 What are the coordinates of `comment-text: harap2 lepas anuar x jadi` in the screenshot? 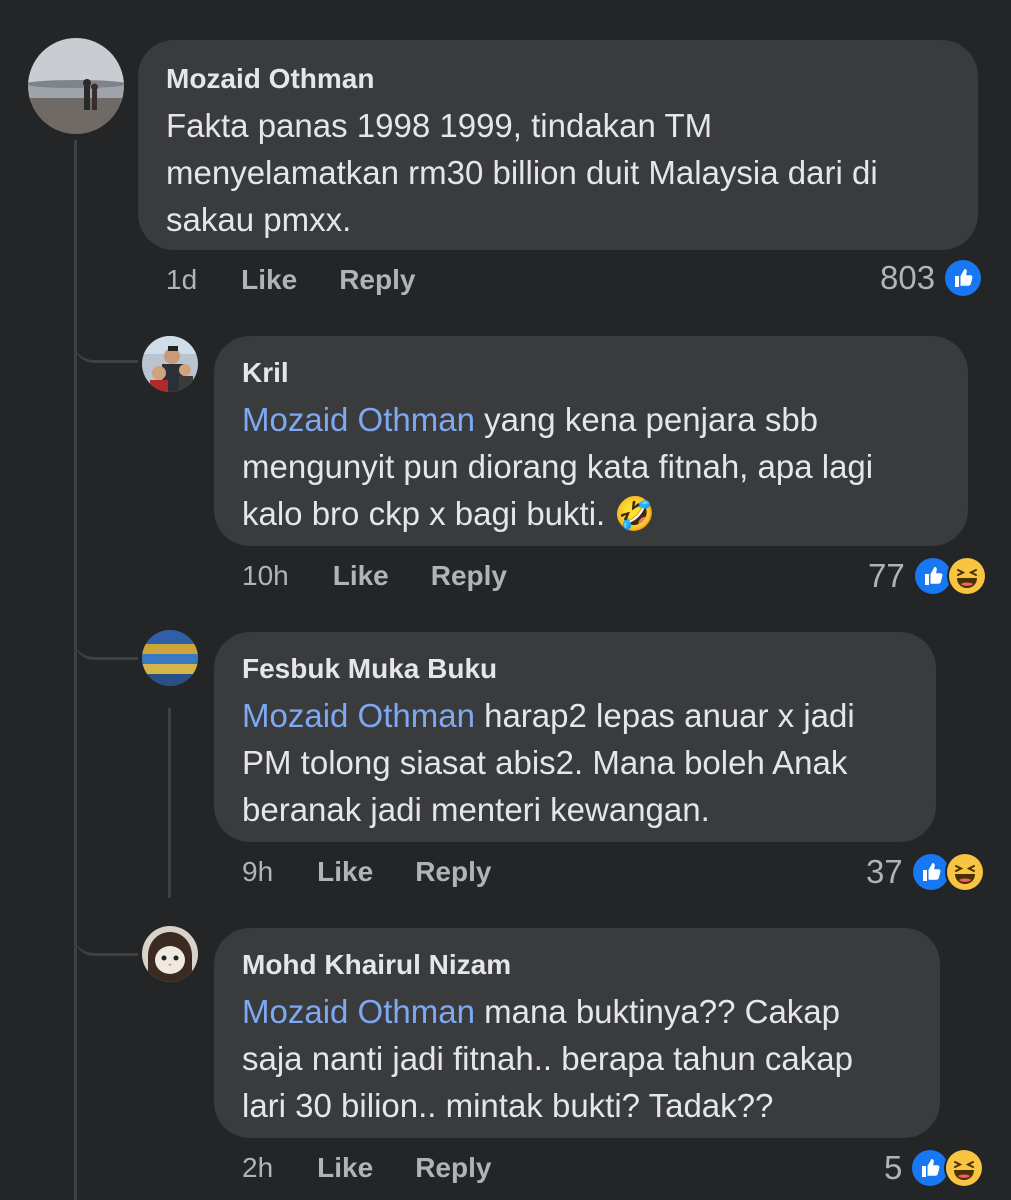 It's located at (664, 715).